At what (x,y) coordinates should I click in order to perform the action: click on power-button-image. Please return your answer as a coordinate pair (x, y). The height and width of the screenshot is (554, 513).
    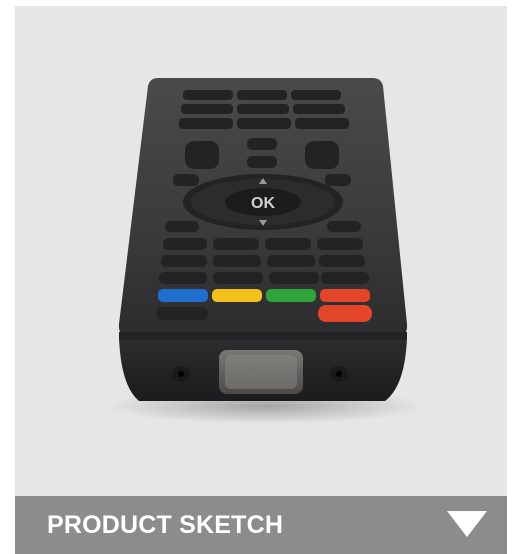
    Looking at the image, I should click on (345, 313).